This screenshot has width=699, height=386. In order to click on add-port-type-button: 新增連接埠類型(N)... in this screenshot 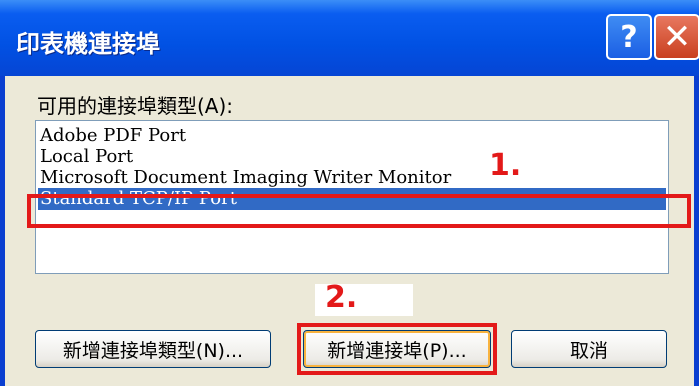, I will do `click(153, 349)`.